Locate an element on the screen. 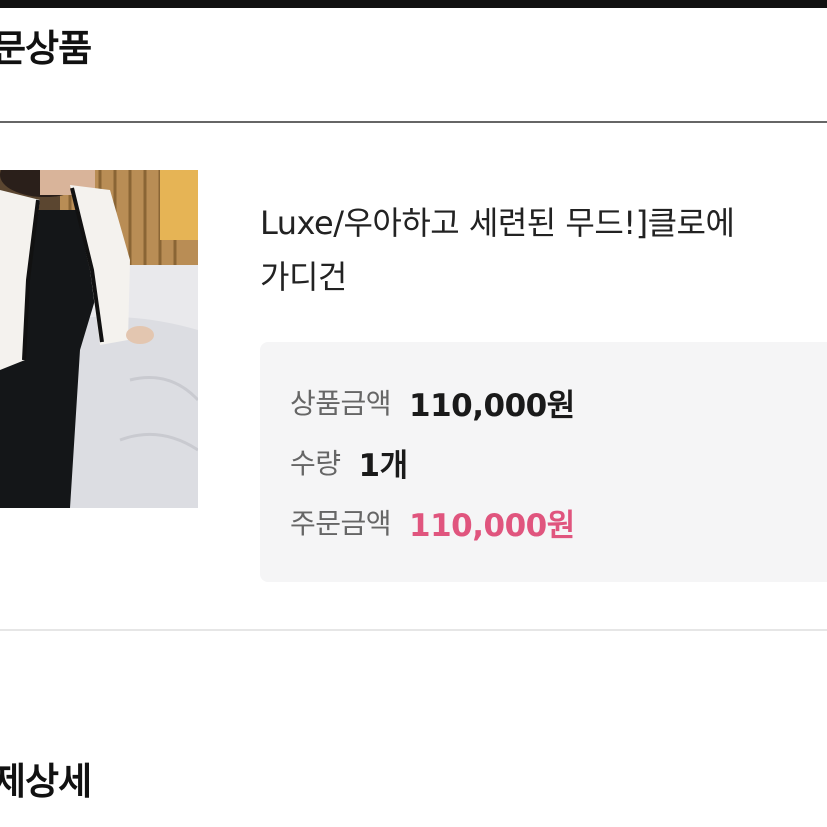 This screenshot has height=827, width=827. product-amount-row: 상품금액 110,000원 is located at coordinates (432, 403).